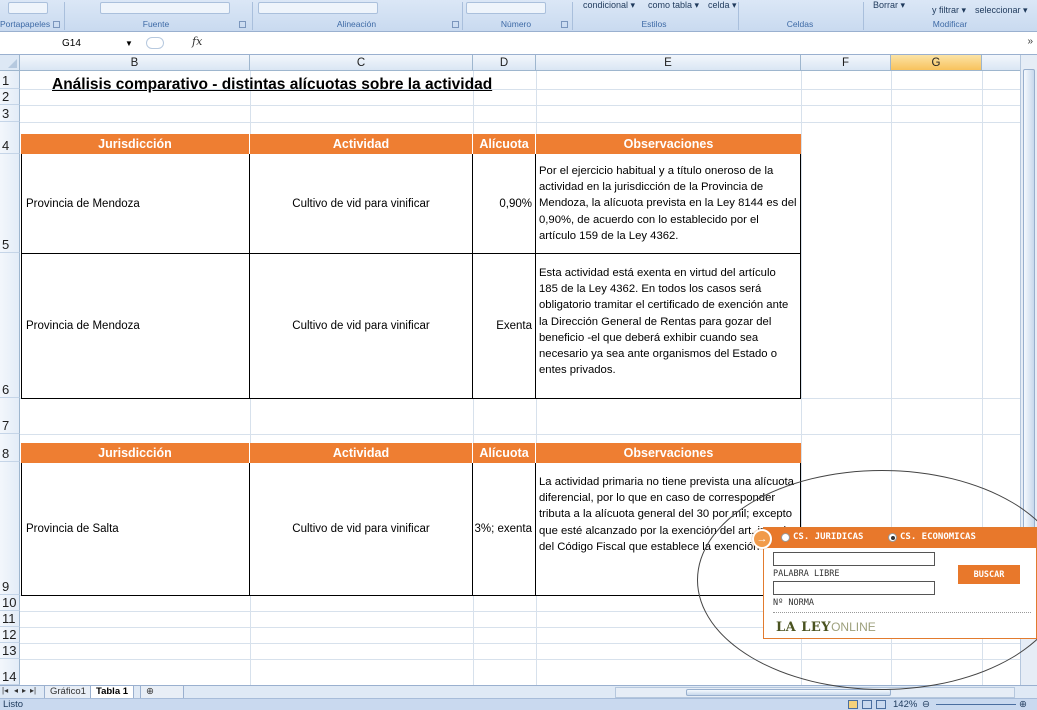 The width and height of the screenshot is (1037, 710). What do you see at coordinates (504, 204) in the screenshot?
I see `cell-alicuota: 0,90%` at bounding box center [504, 204].